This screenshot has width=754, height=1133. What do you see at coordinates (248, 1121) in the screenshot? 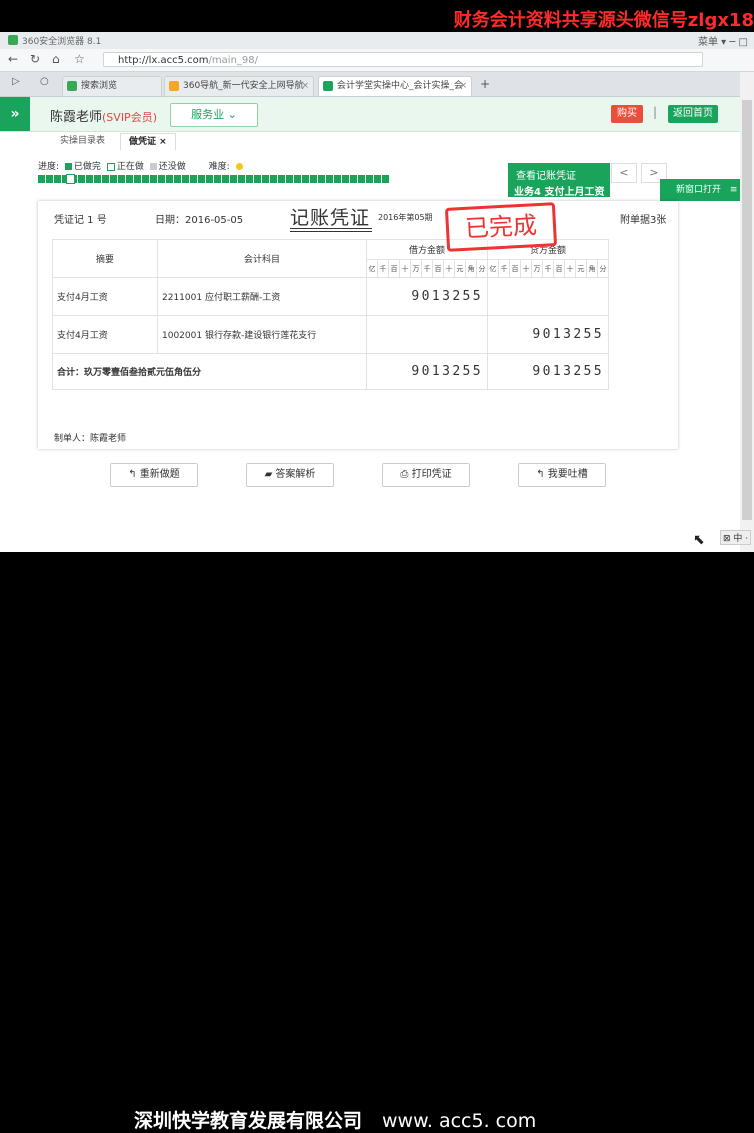
I see `footer-company: 深圳快学教育发展有限公司` at bounding box center [248, 1121].